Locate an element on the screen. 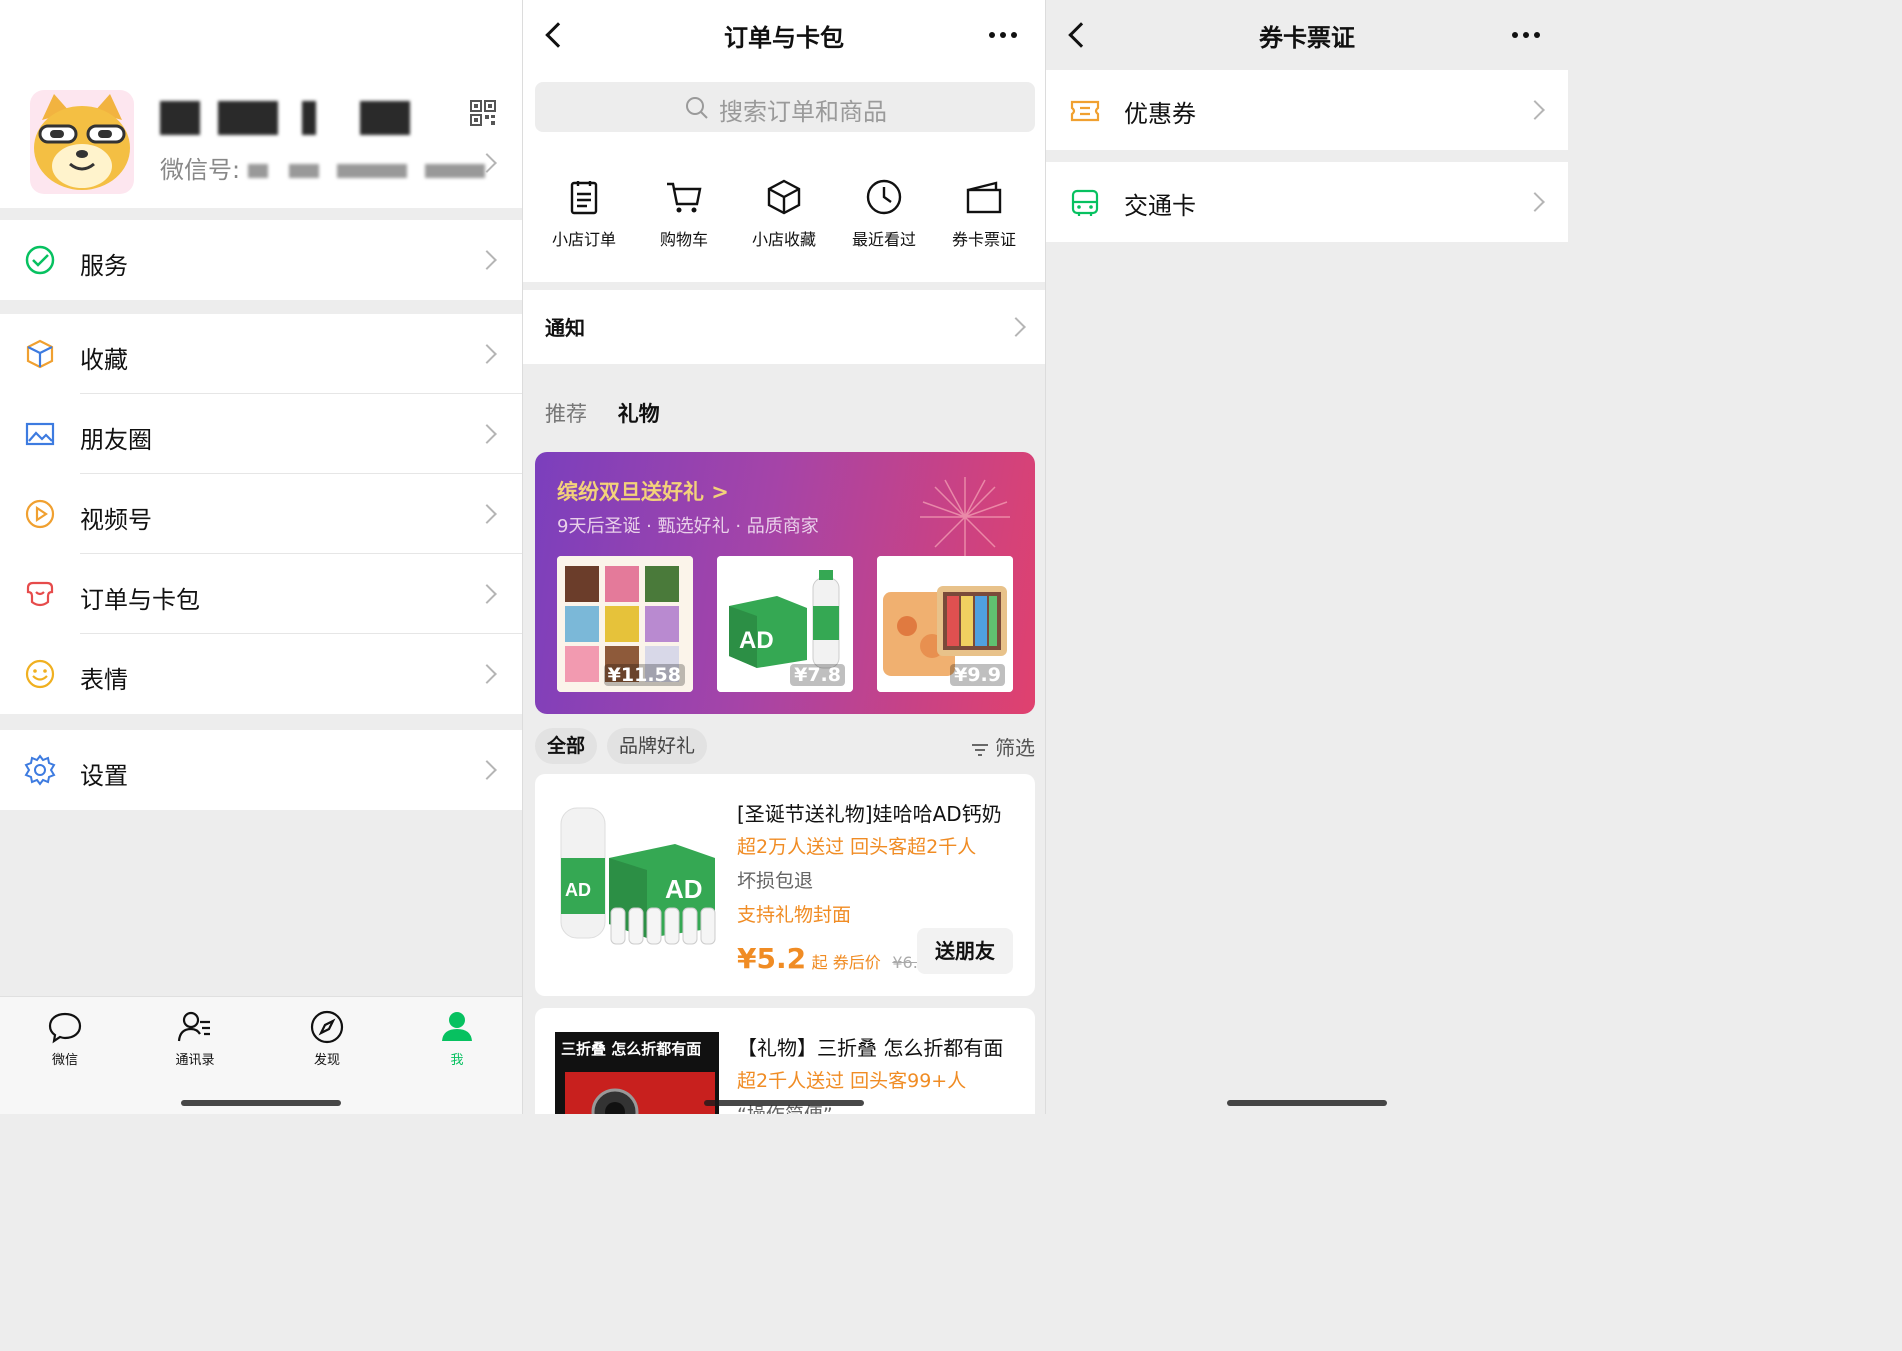 This screenshot has width=1902, height=1351. menu-settings: 设置 is located at coordinates (261, 770).